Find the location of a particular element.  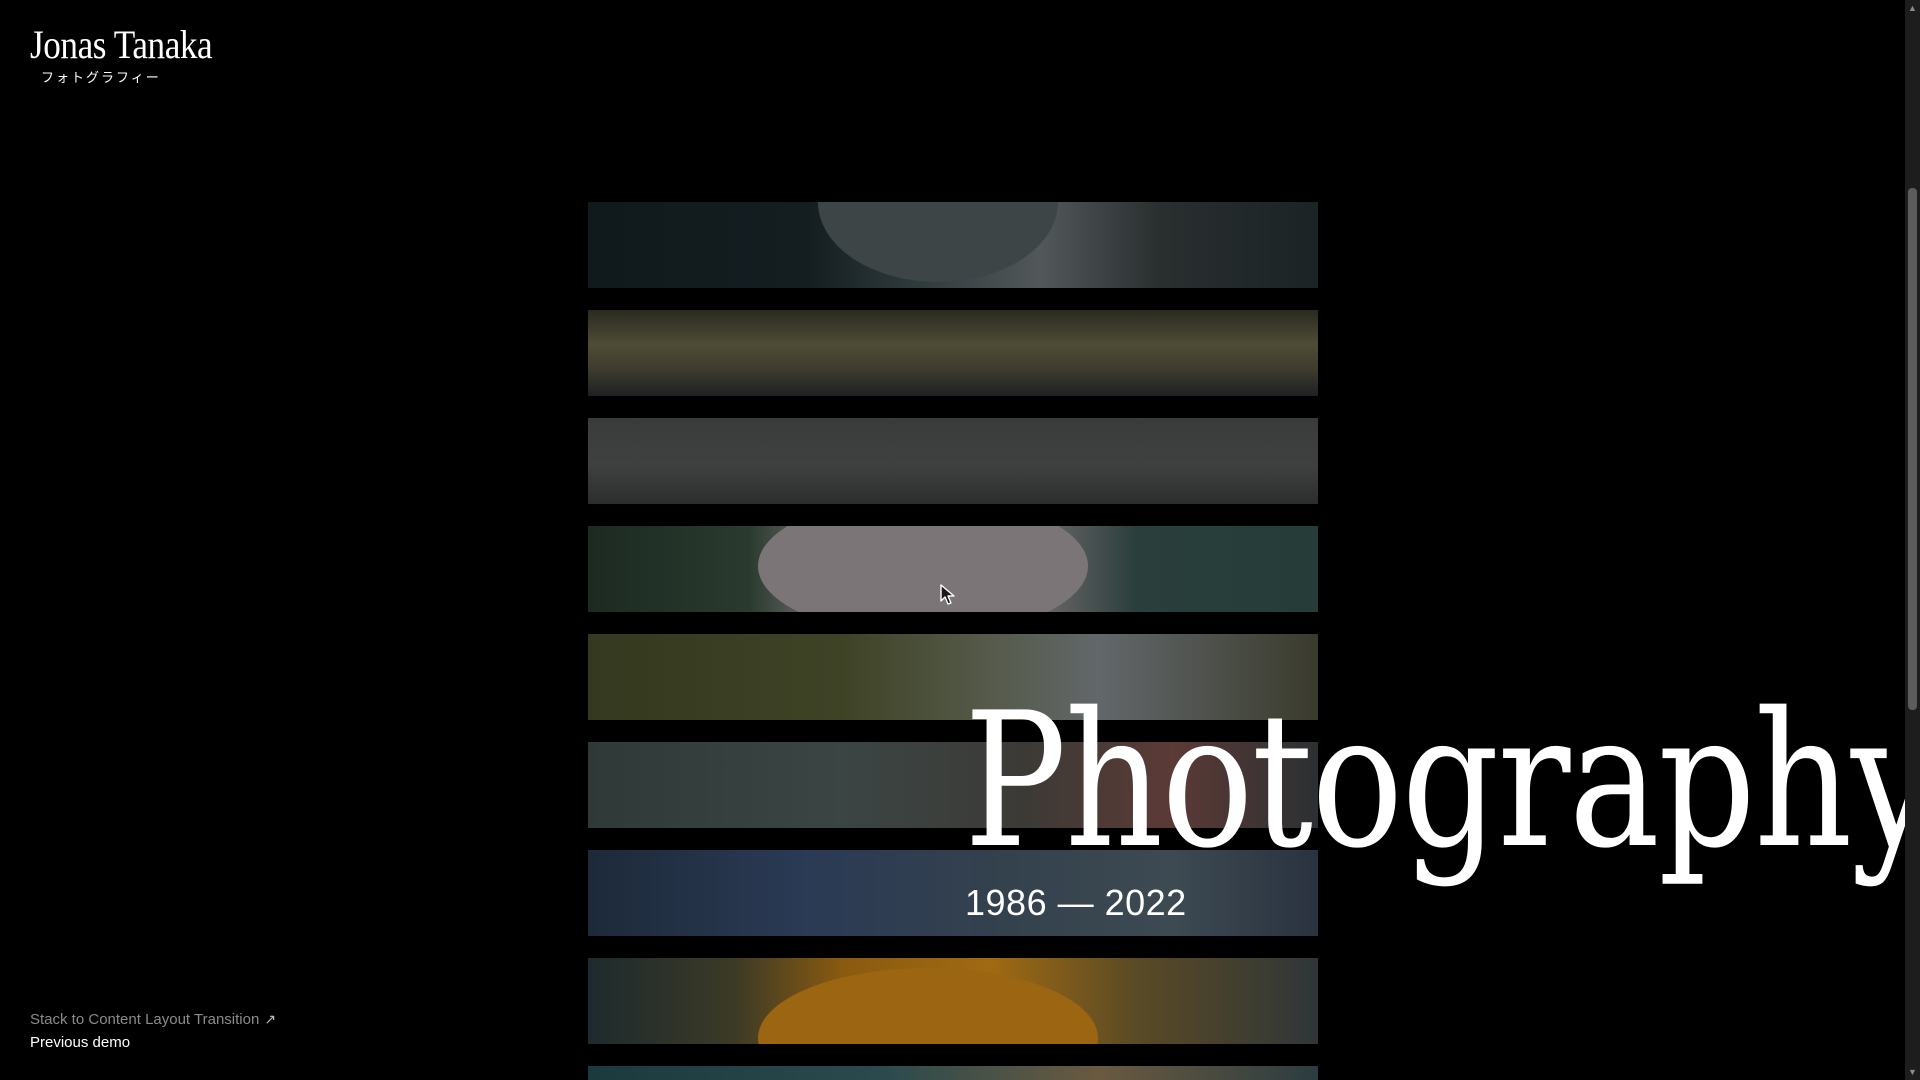

brand-subtitle: フォトグラフィー is located at coordinates (101, 78).